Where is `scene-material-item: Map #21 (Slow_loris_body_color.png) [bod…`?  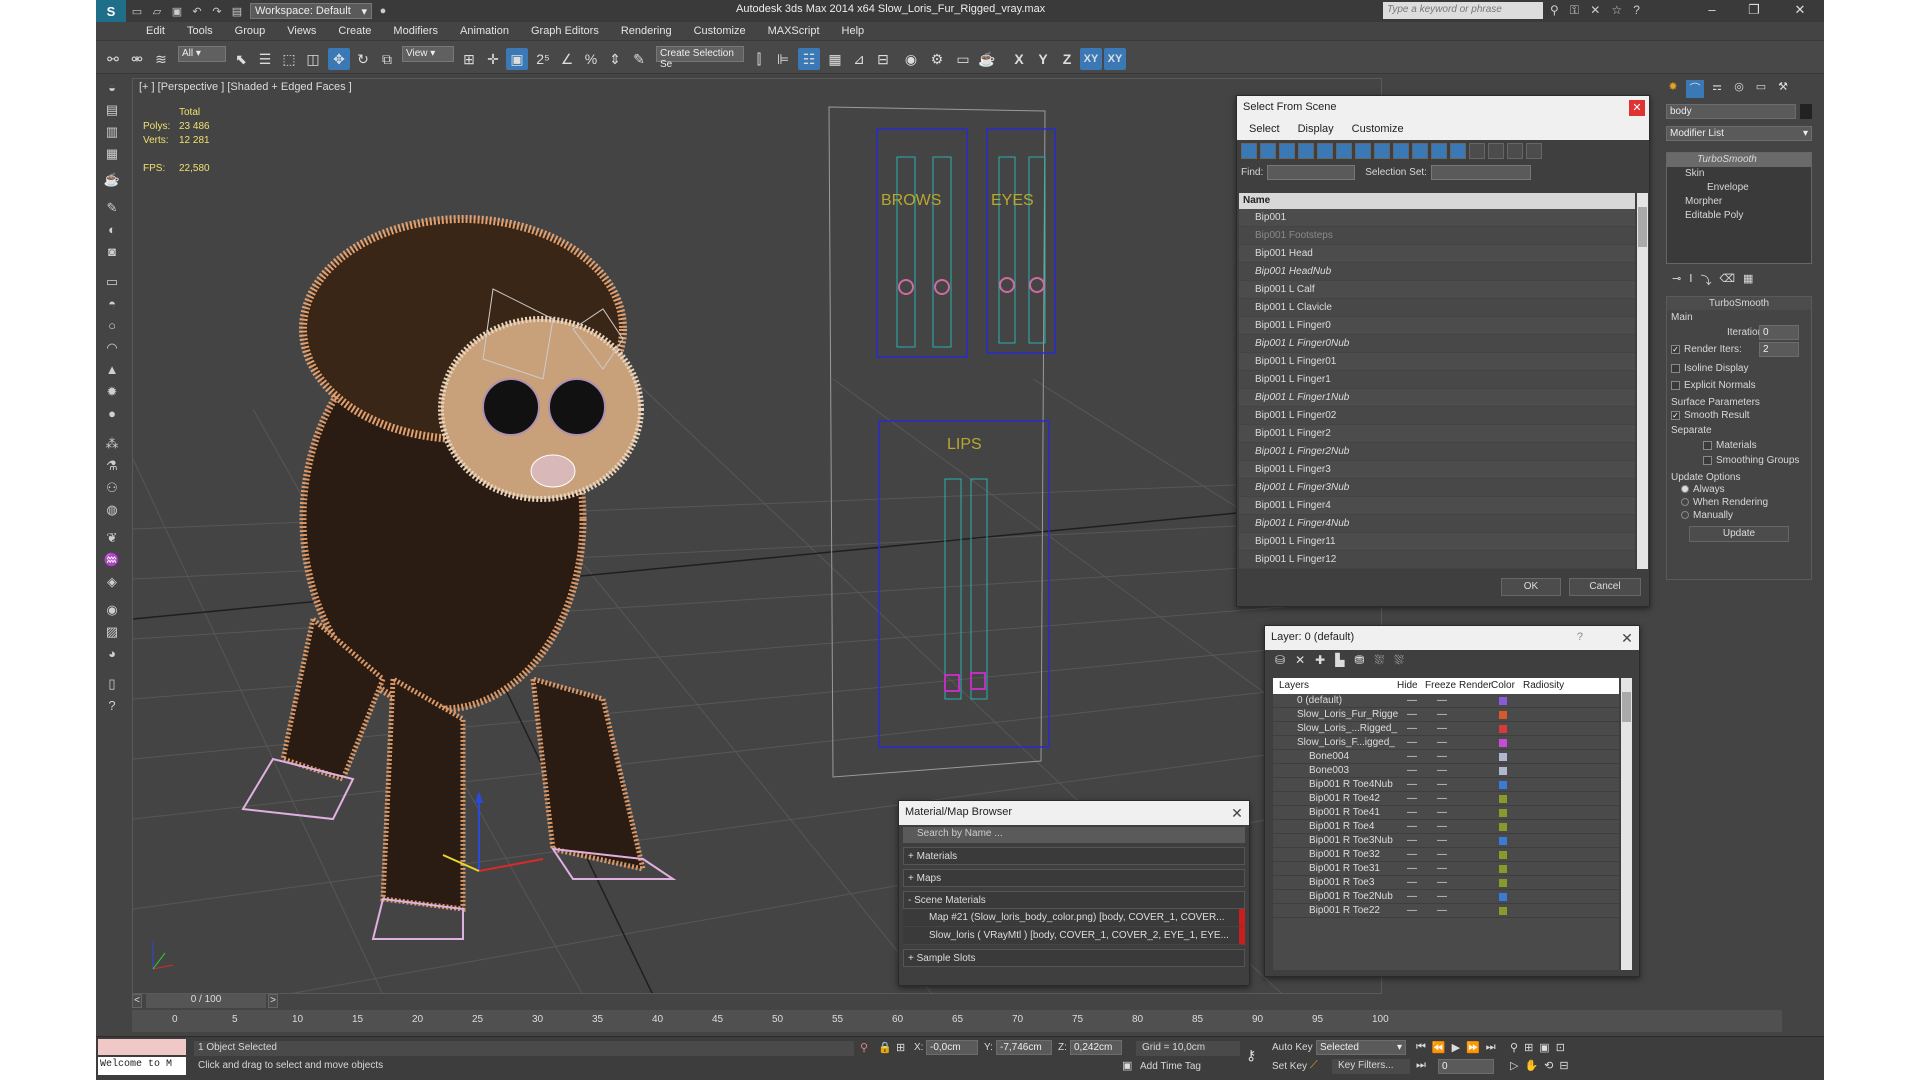
scene-material-item: Map #21 (Slow_loris_body_color.png) [bod… is located at coordinates (1074, 918).